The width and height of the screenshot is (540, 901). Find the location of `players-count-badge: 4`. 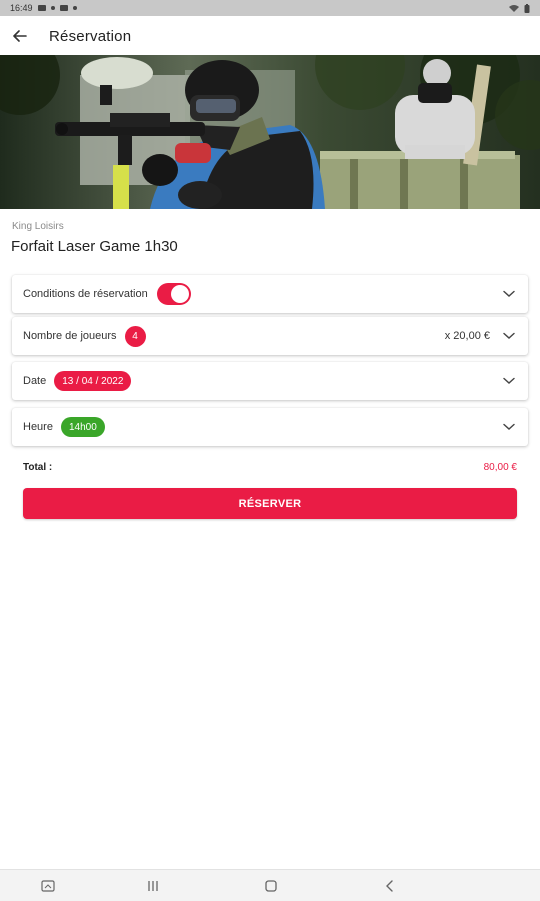

players-count-badge: 4 is located at coordinates (135, 336).